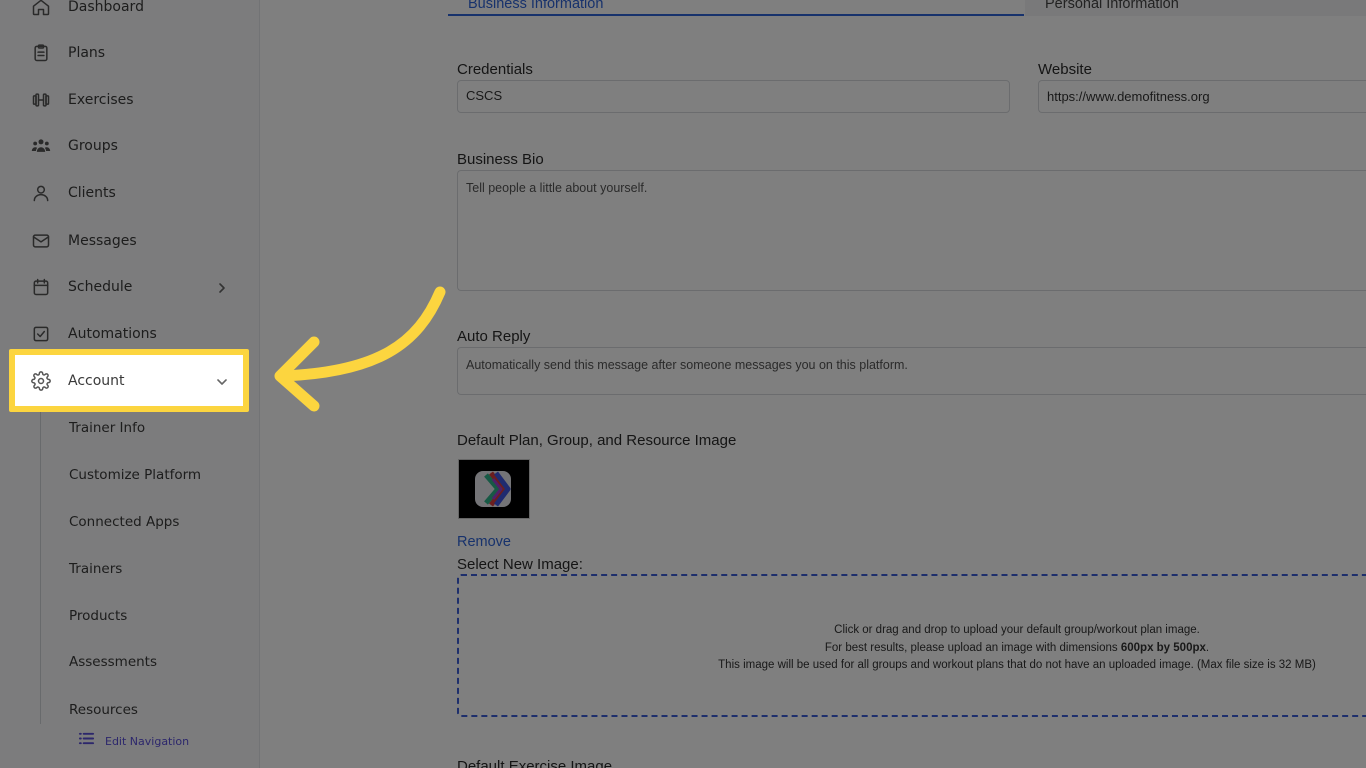  I want to click on sidebar-item-label: Exercises, so click(101, 100).